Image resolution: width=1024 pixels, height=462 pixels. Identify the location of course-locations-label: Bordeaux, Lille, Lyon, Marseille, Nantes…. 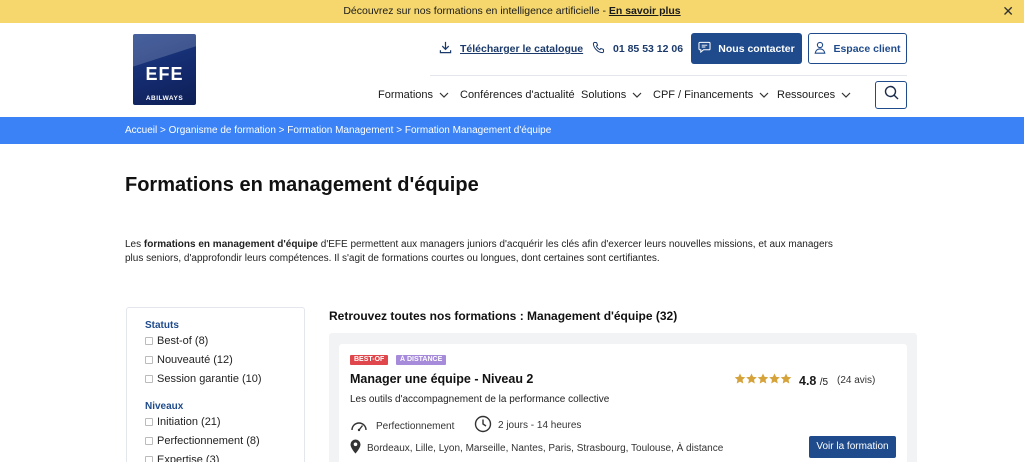
(545, 448).